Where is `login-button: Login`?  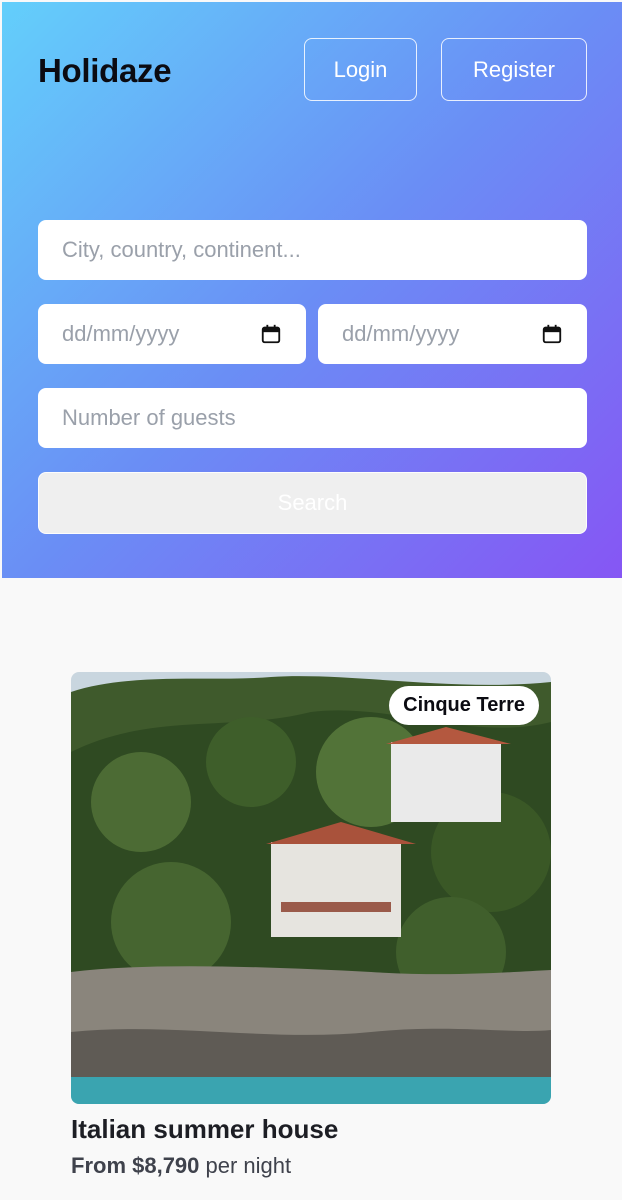 login-button: Login is located at coordinates (360, 69).